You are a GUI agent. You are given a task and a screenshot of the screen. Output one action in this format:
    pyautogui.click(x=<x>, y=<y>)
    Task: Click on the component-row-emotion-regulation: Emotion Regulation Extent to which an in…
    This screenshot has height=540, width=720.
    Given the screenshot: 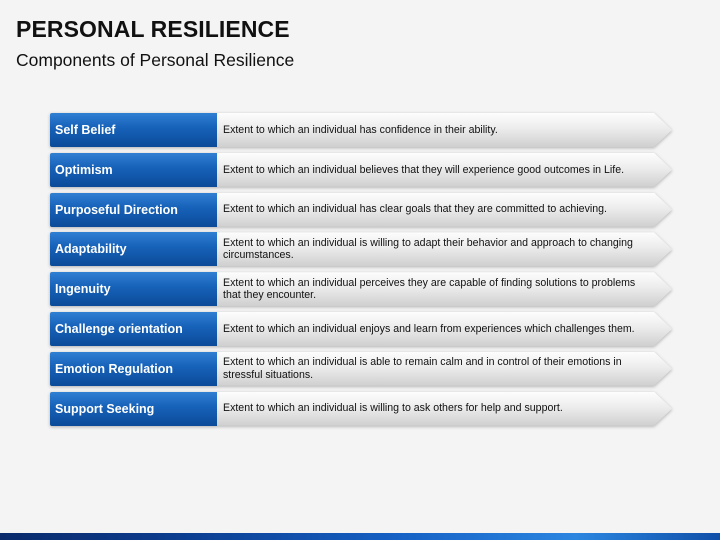 What is the action you would take?
    pyautogui.click(x=361, y=368)
    